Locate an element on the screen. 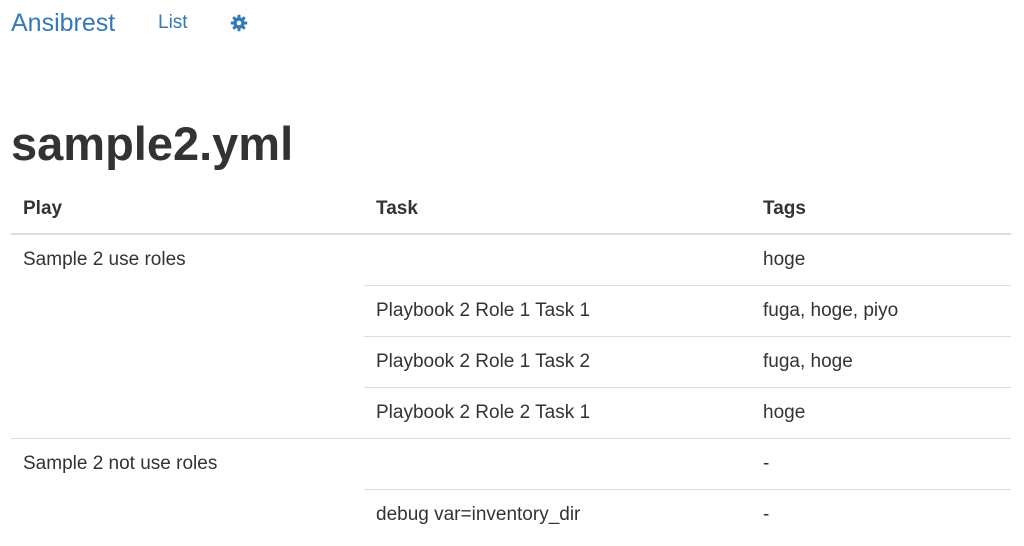 This screenshot has width=1024, height=546. play-cell: Sample 2 not use roles is located at coordinates (187, 464).